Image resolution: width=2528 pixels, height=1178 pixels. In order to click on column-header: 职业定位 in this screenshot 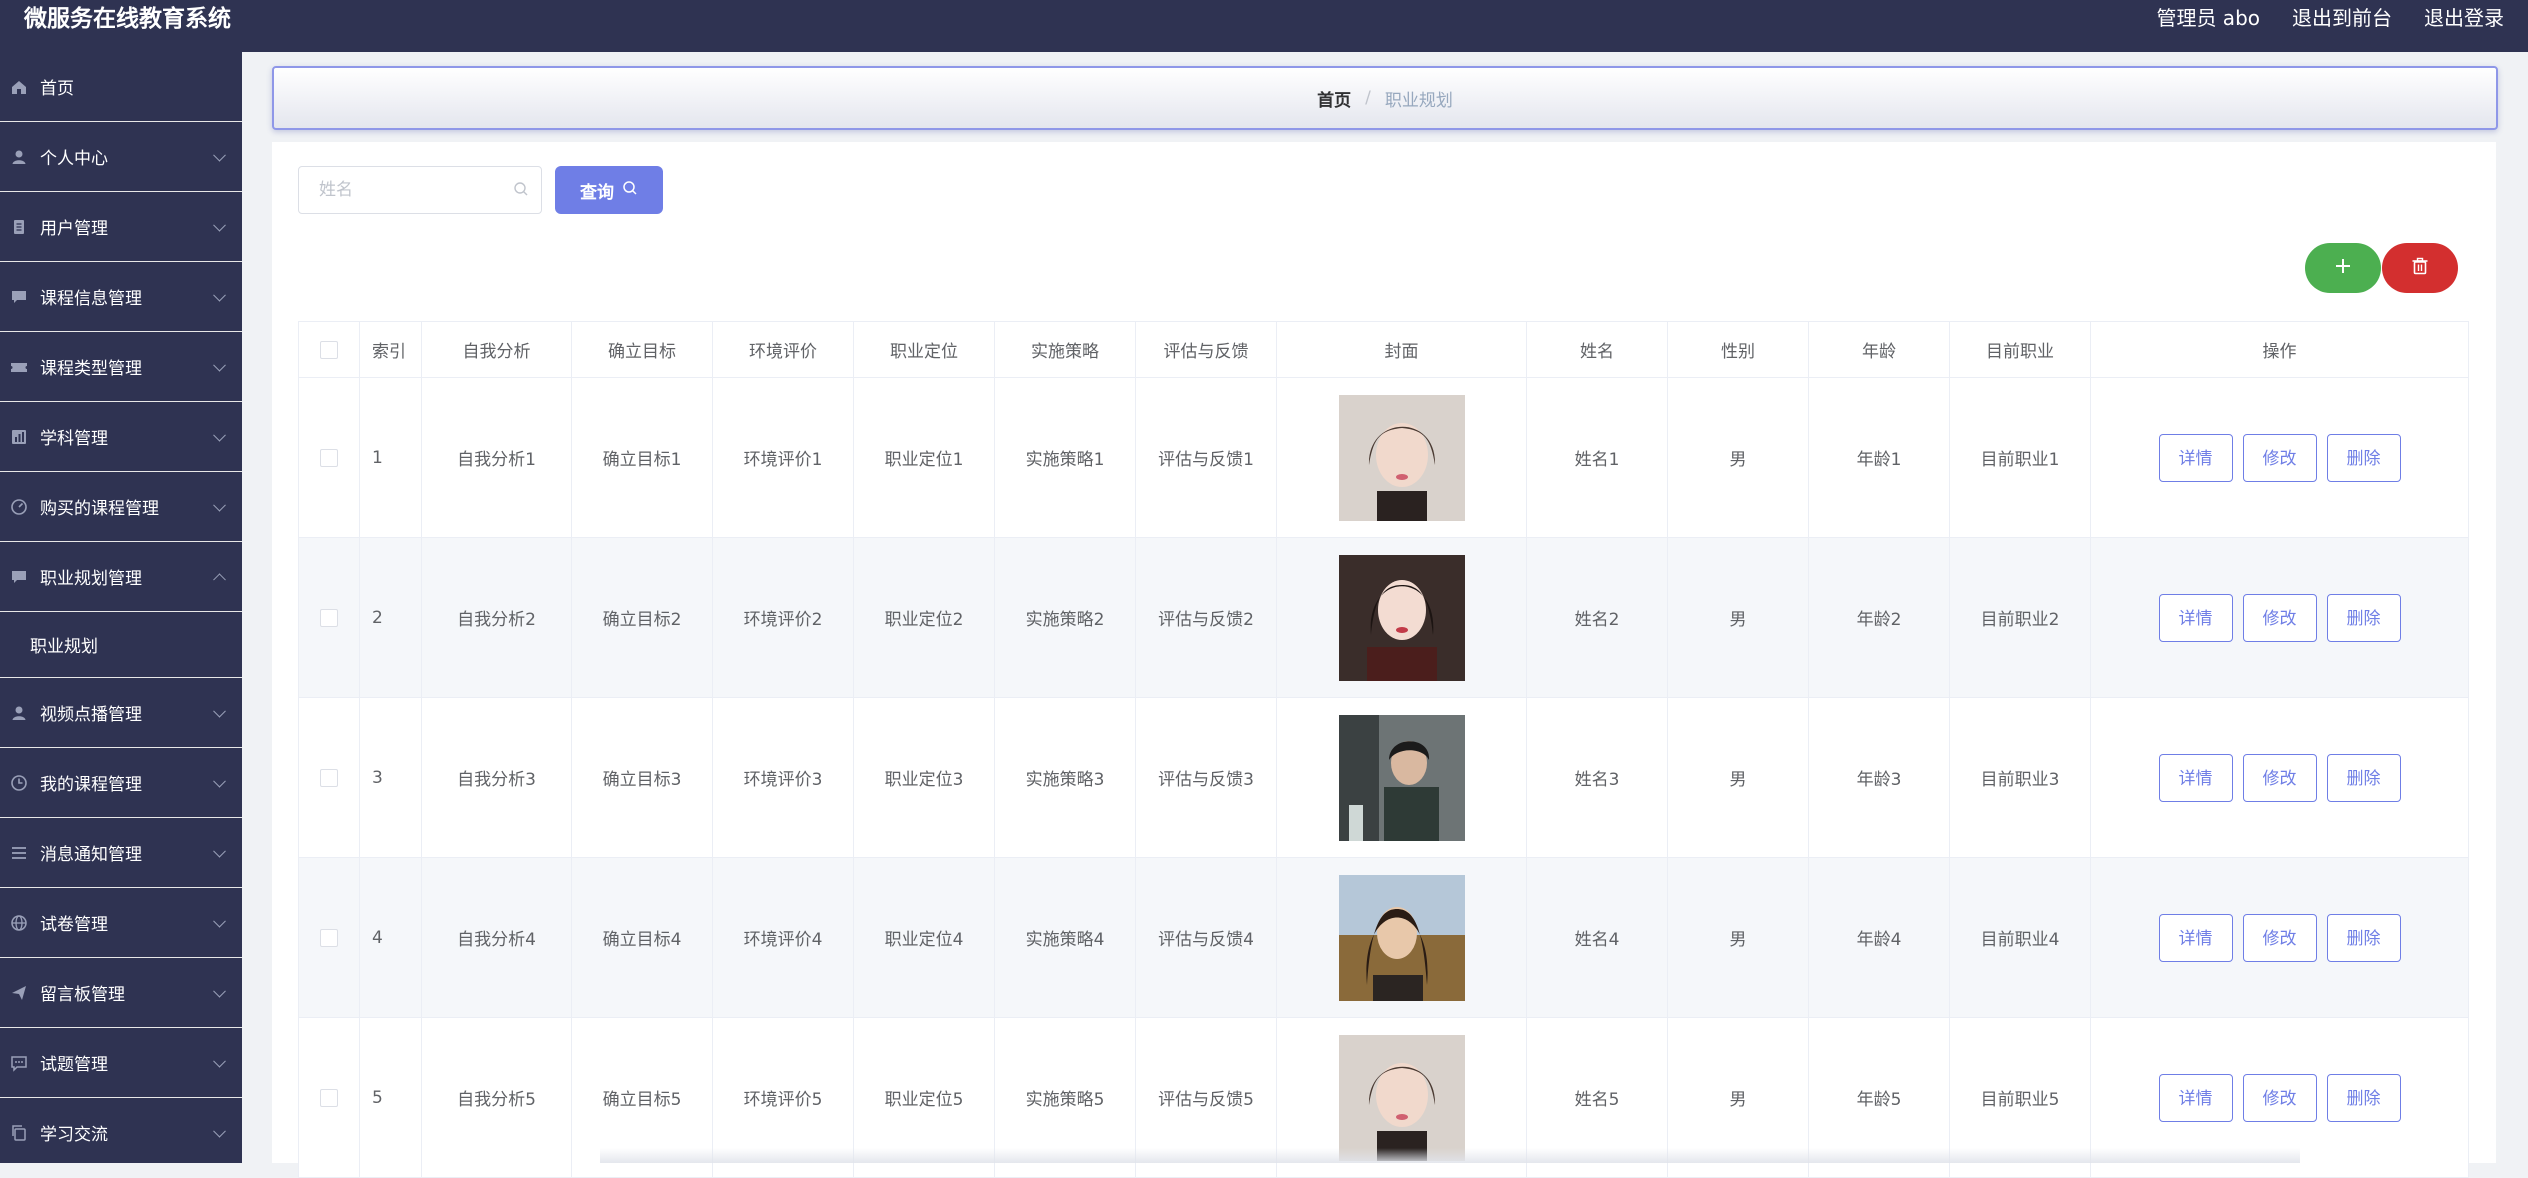, I will do `click(924, 349)`.